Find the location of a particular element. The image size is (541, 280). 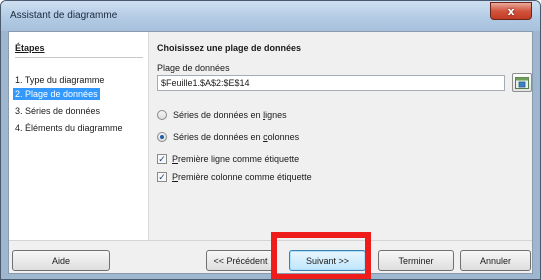

first-column-label-option: ✓ Première colonne comme étiquette is located at coordinates (234, 177).